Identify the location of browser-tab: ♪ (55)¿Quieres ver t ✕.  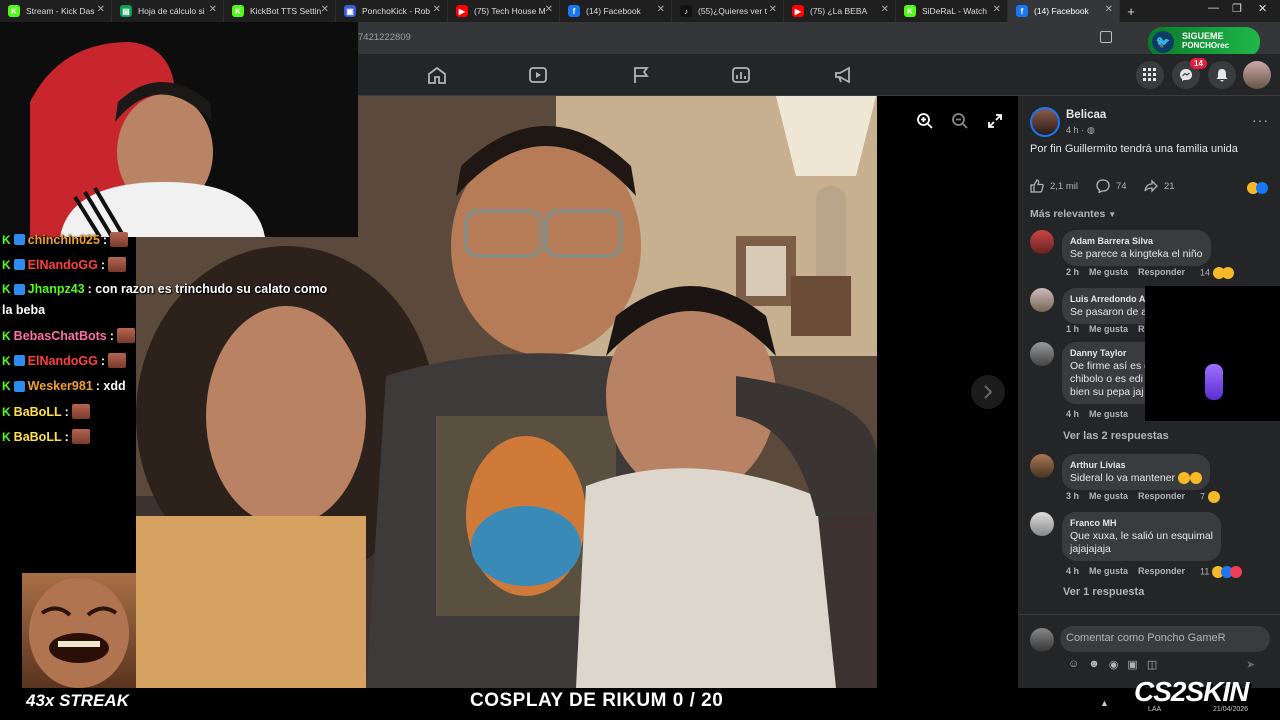
(728, 11).